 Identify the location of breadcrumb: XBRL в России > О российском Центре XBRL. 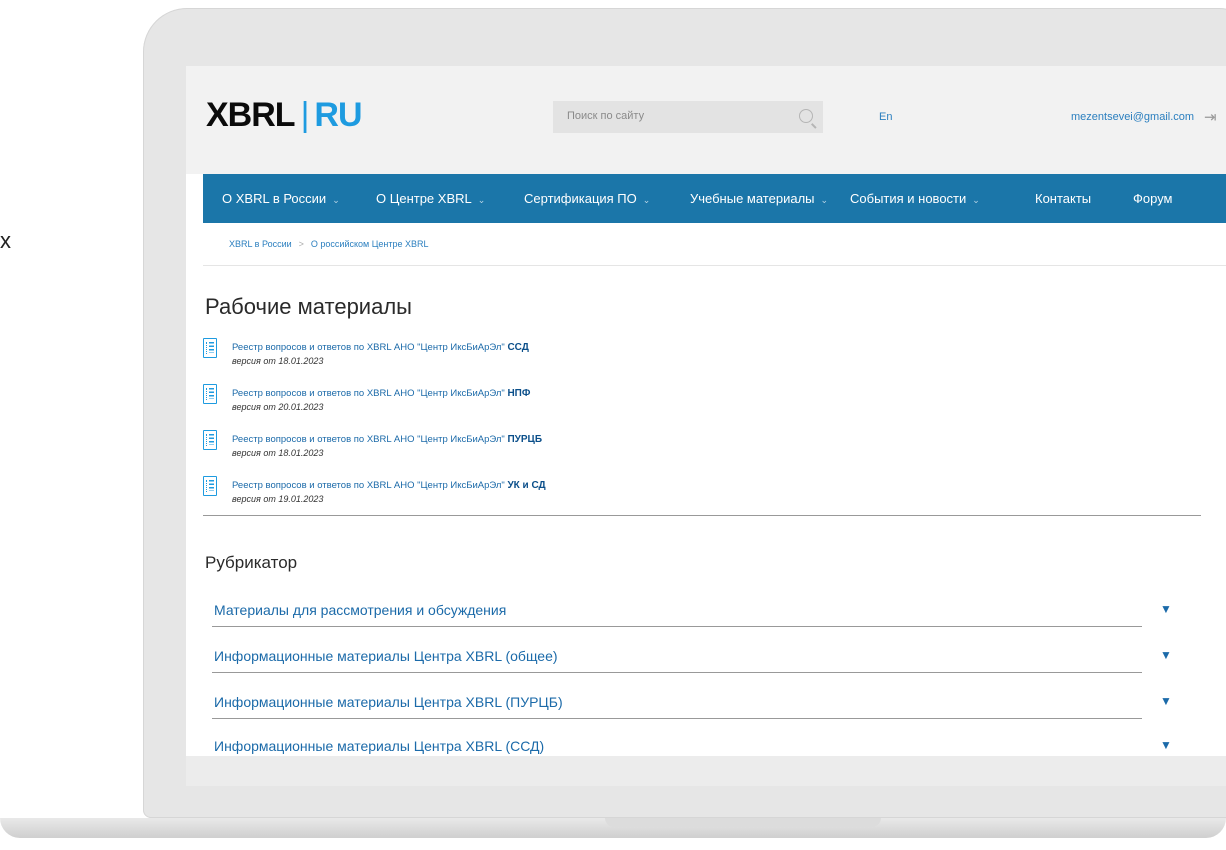
(328, 244).